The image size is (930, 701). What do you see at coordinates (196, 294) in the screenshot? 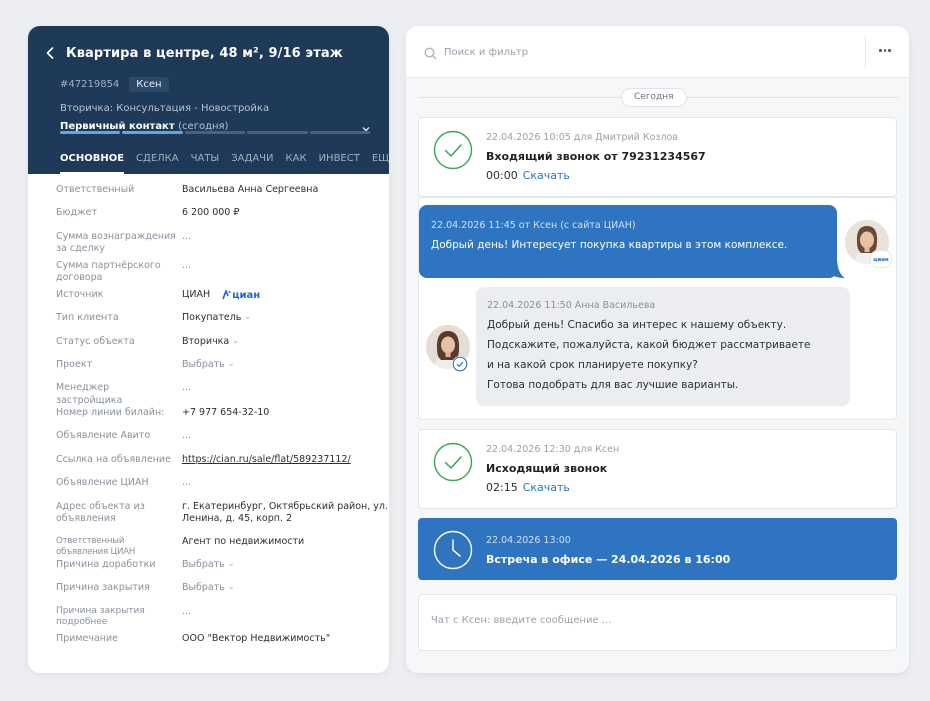
I see `source-value: ЦИАН` at bounding box center [196, 294].